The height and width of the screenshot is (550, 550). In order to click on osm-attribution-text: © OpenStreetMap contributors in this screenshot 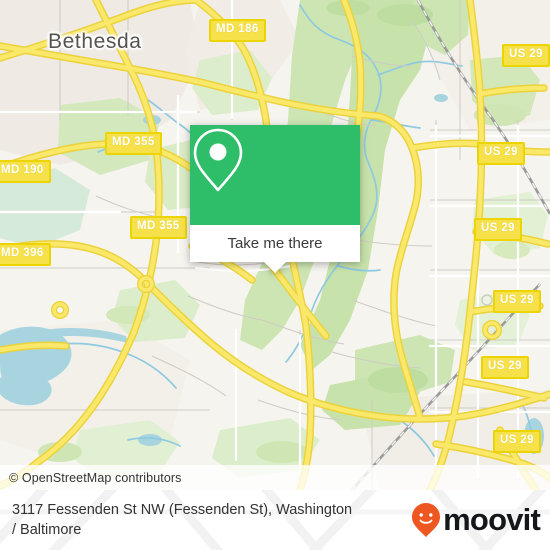, I will do `click(95, 477)`.